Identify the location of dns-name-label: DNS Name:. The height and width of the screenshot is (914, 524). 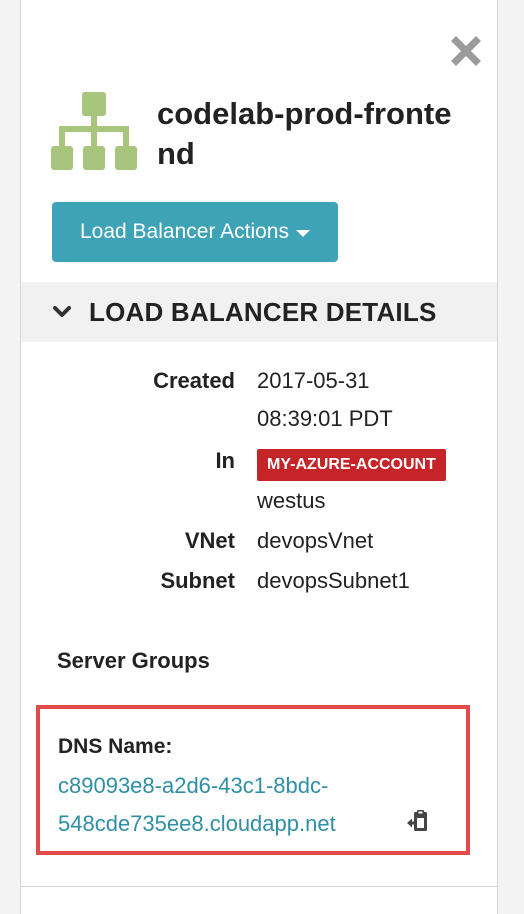
(115, 746).